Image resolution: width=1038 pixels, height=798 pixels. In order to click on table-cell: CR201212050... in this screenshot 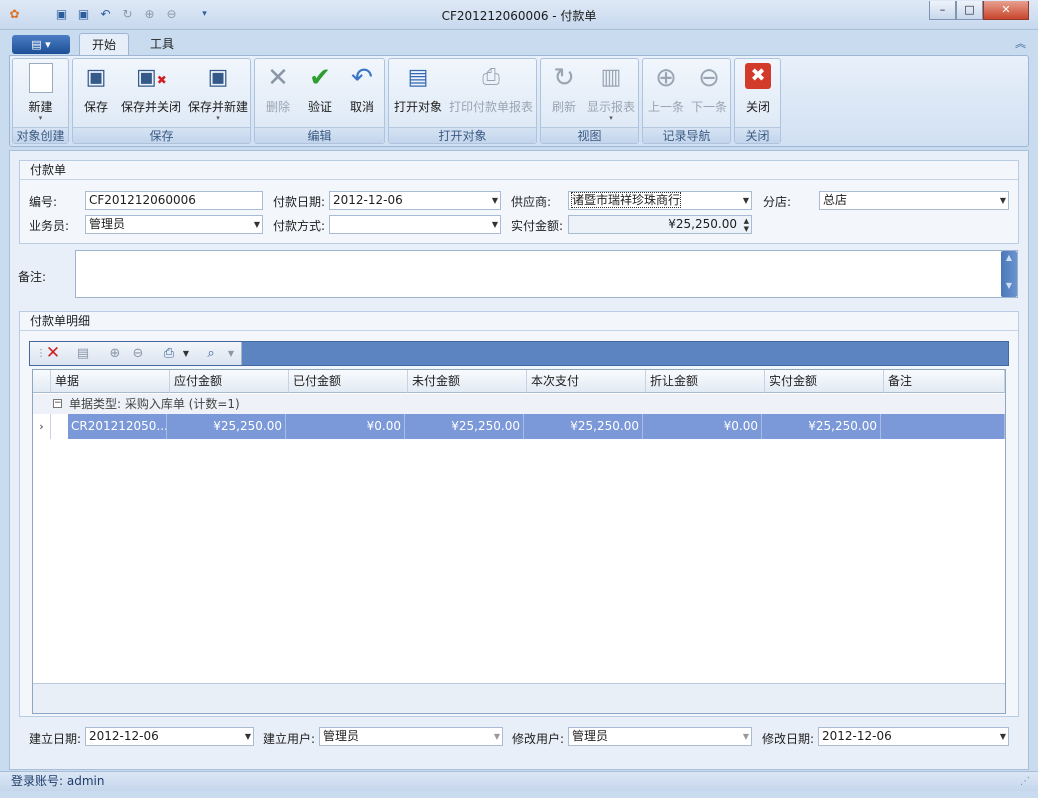, I will do `click(117, 426)`.